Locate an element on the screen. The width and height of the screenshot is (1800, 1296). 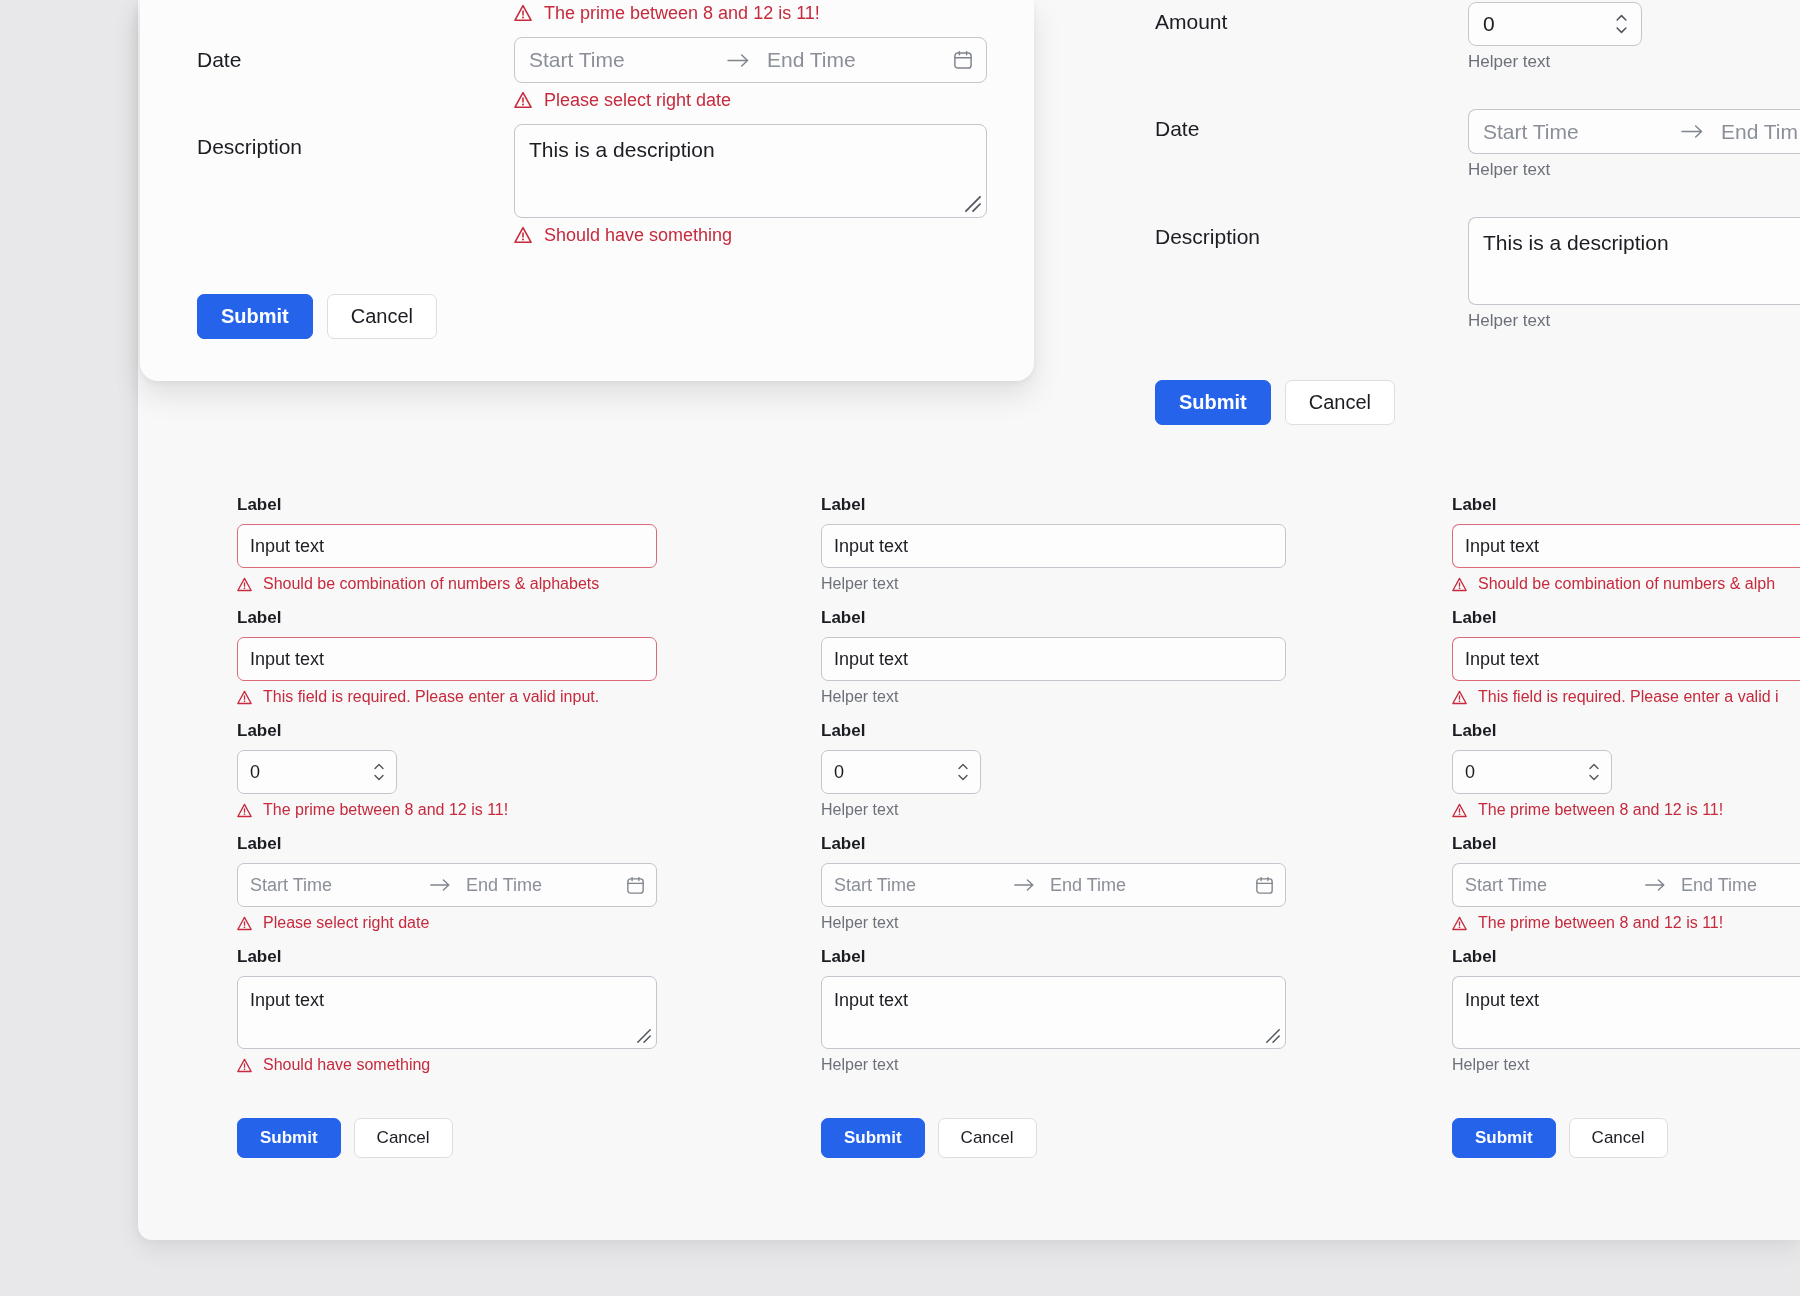
error-message: Should be combination of numbers & alphabets is located at coordinates (431, 584).